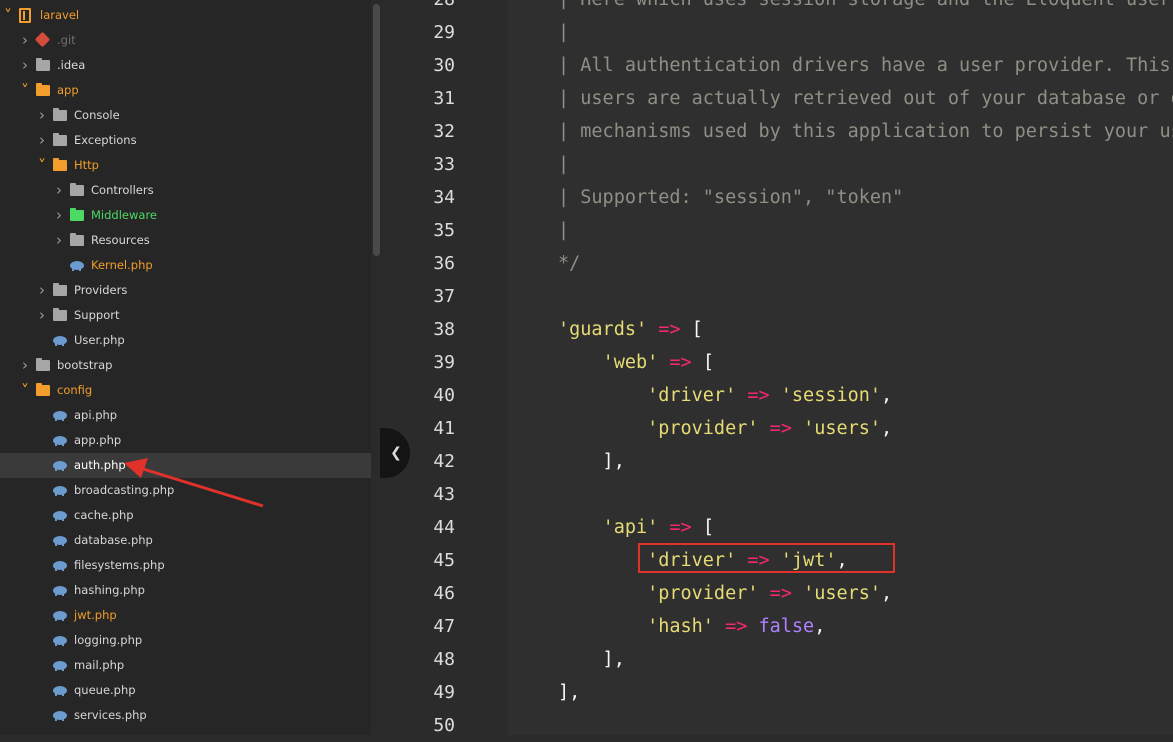  What do you see at coordinates (185, 140) in the screenshot?
I see `tree-item-exceptions: › Exceptions` at bounding box center [185, 140].